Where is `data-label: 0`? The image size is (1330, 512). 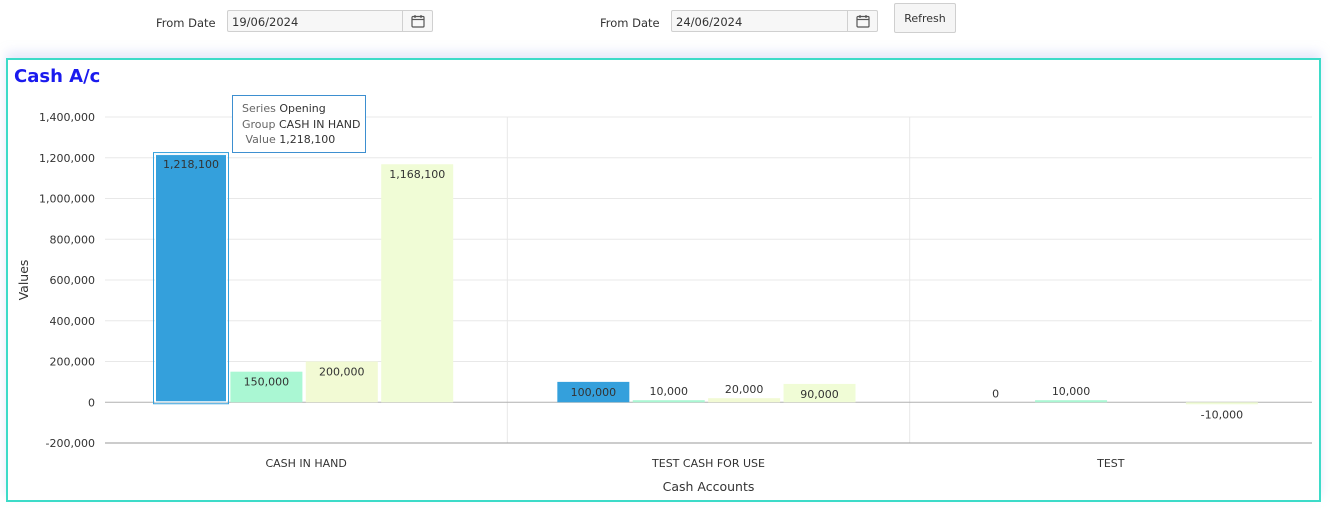
data-label: 0 is located at coordinates (995, 393).